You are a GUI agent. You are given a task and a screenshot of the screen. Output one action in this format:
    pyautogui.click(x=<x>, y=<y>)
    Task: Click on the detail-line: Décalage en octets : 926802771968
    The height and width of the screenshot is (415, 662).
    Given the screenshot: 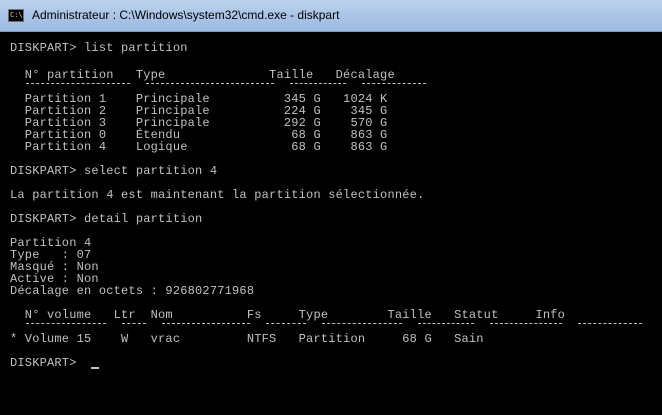 What is the action you would take?
    pyautogui.click(x=132, y=291)
    